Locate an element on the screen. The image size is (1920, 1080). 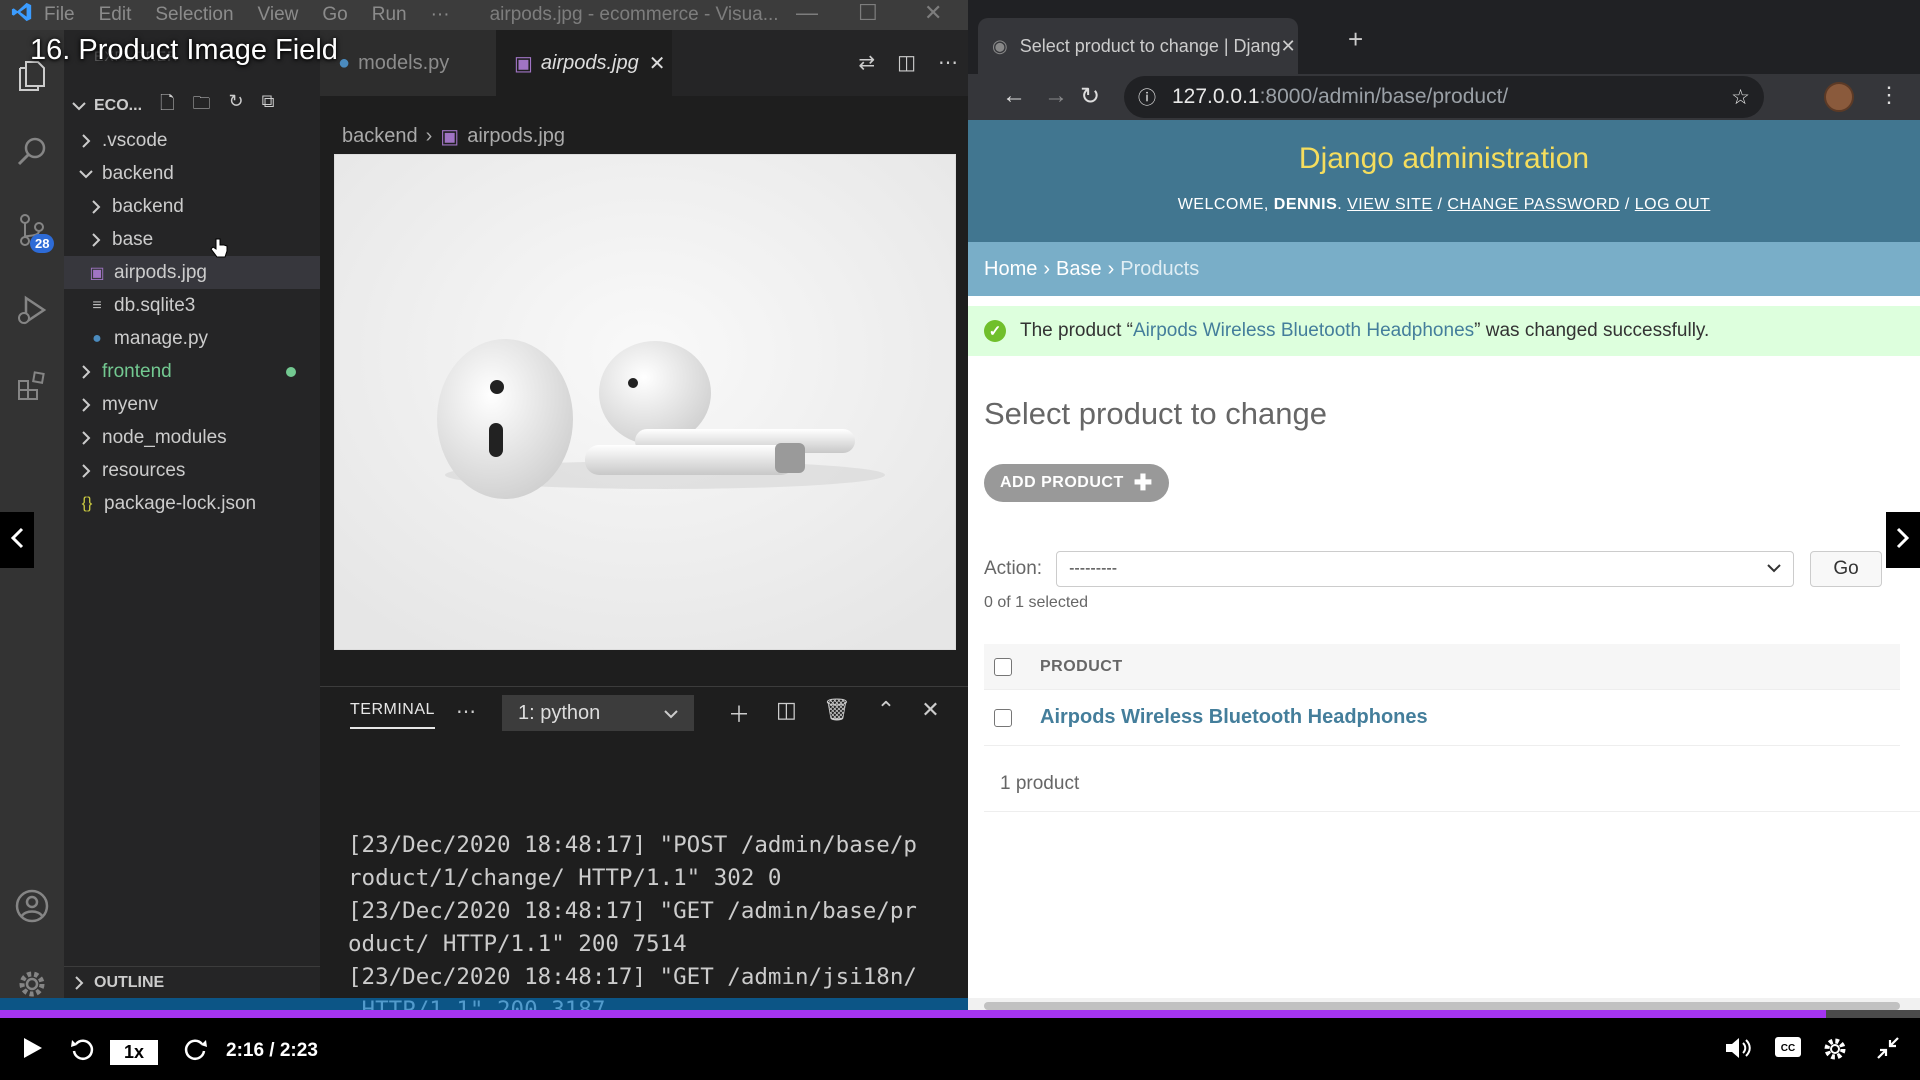
extensions-icon is located at coordinates (32, 386).